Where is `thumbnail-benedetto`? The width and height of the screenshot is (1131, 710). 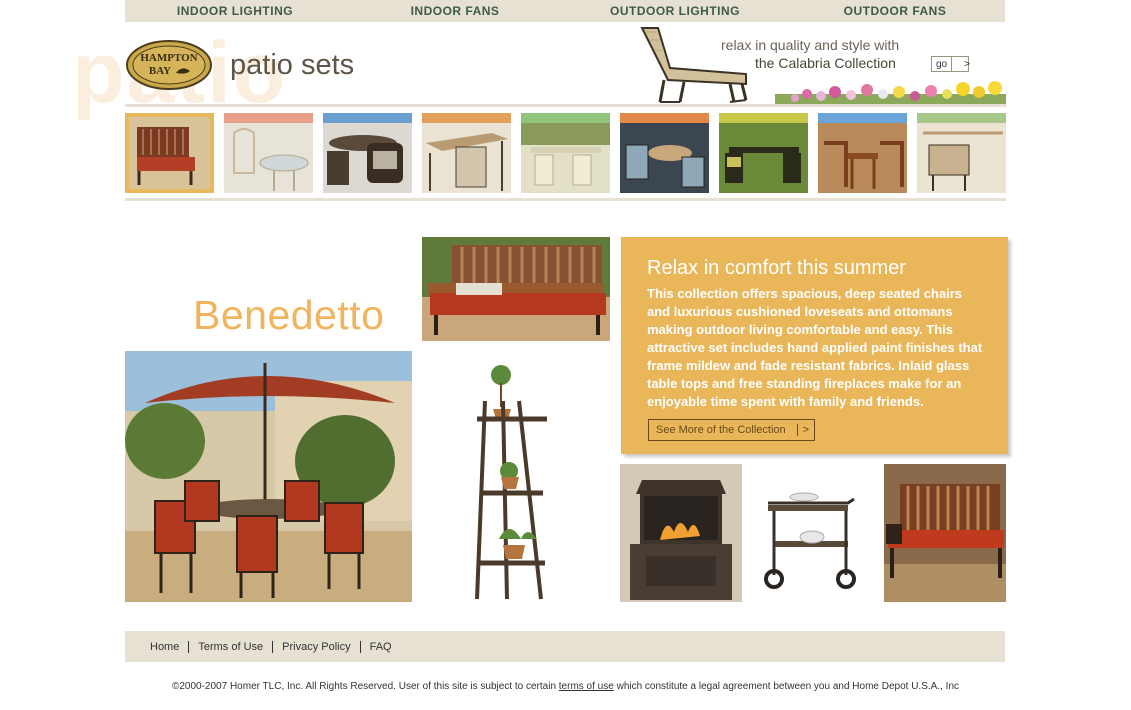
thumbnail-benedetto is located at coordinates (169, 153).